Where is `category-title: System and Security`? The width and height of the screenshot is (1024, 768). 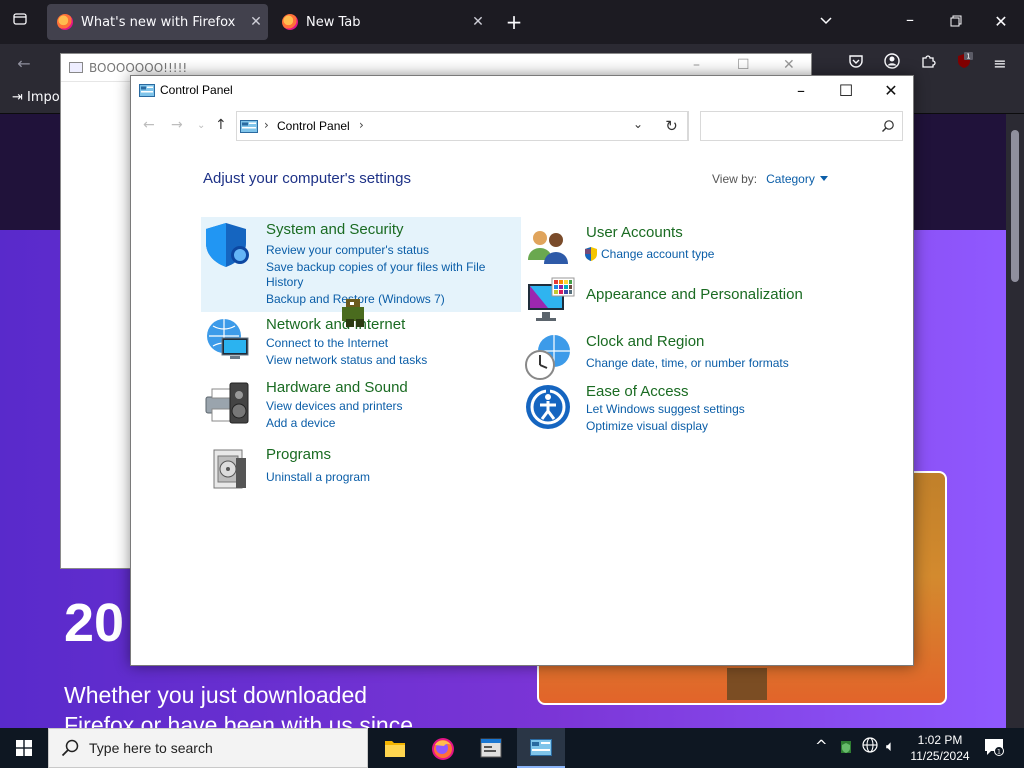 category-title: System and Security is located at coordinates (335, 229).